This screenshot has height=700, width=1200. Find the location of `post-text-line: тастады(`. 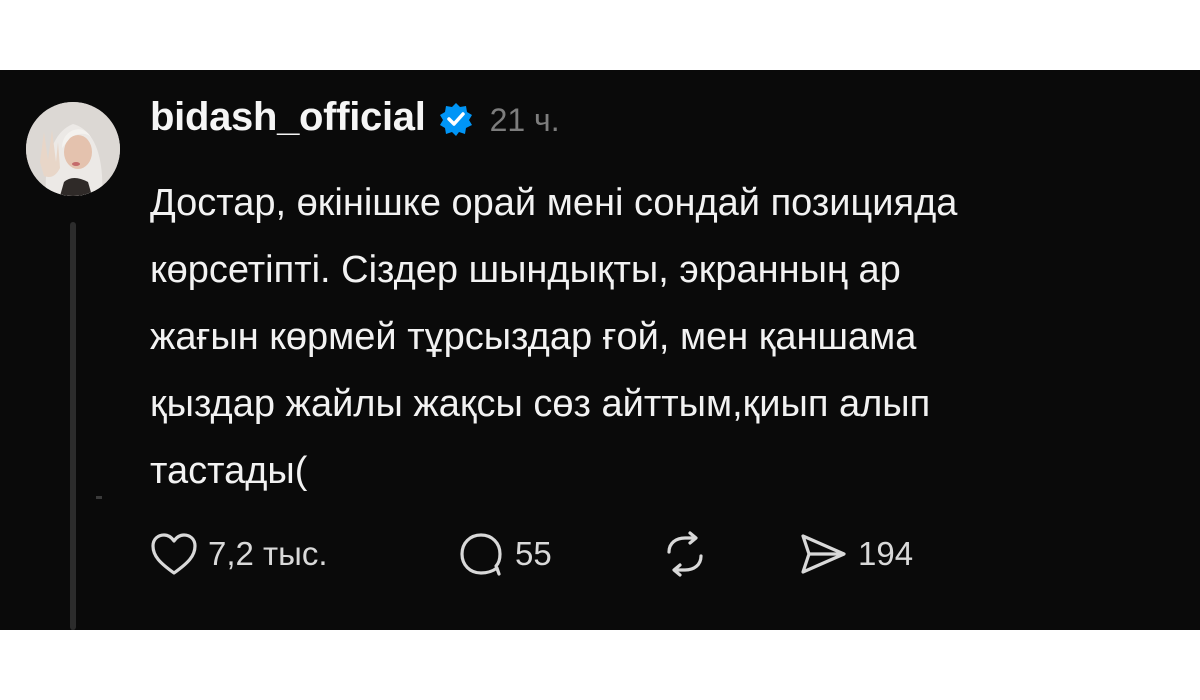

post-text-line: тастады( is located at coordinates (229, 471).